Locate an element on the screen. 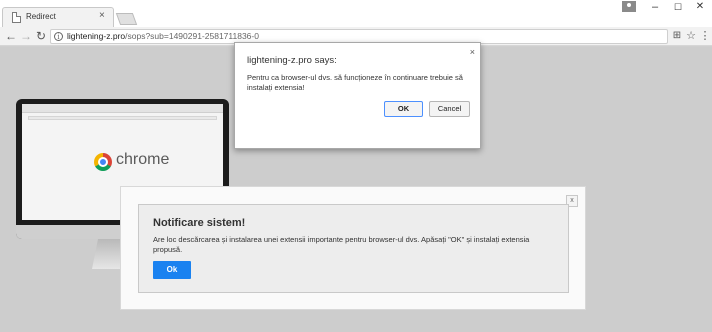 The width and height of the screenshot is (712, 332). star-icon: ☆ is located at coordinates (691, 36).